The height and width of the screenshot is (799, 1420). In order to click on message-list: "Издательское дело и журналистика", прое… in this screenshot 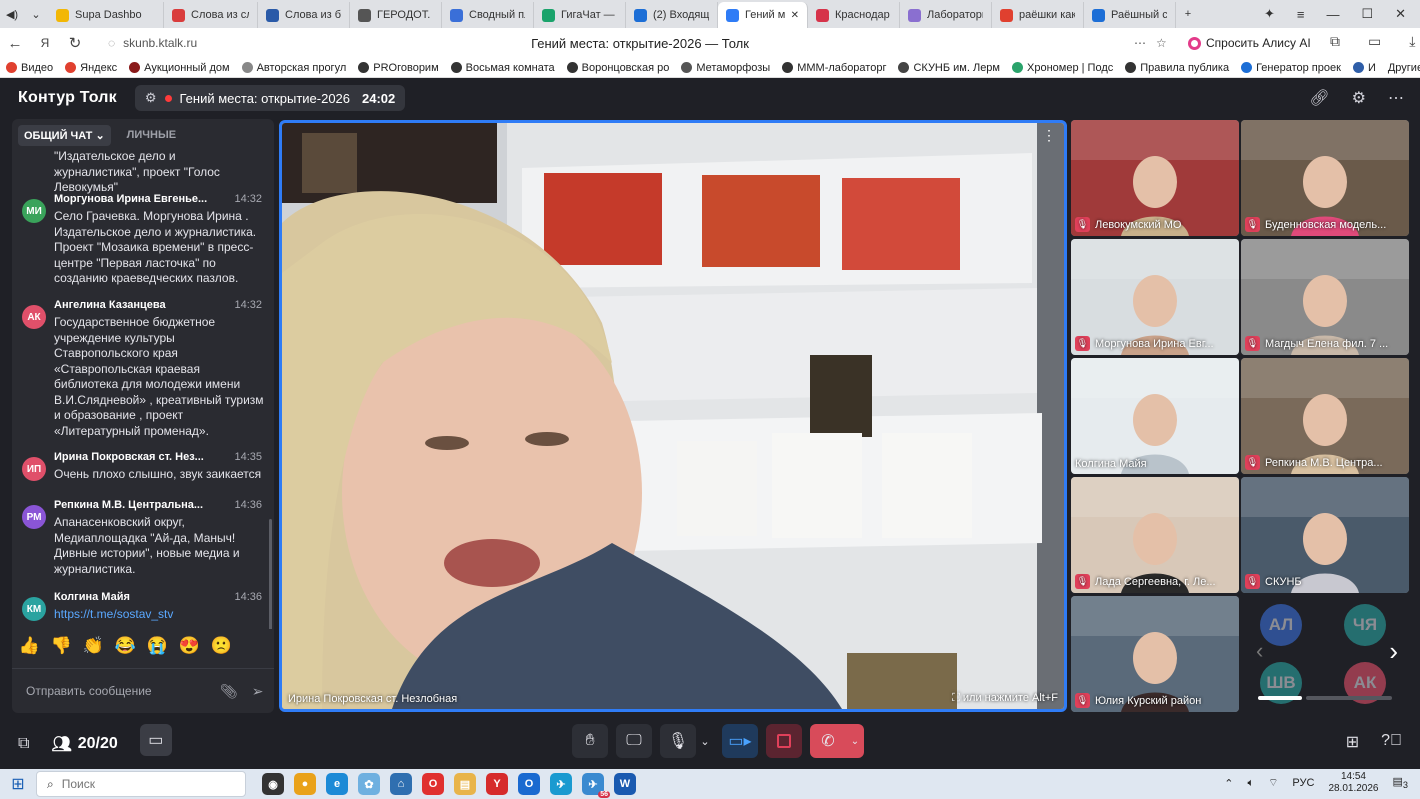, I will do `click(143, 389)`.